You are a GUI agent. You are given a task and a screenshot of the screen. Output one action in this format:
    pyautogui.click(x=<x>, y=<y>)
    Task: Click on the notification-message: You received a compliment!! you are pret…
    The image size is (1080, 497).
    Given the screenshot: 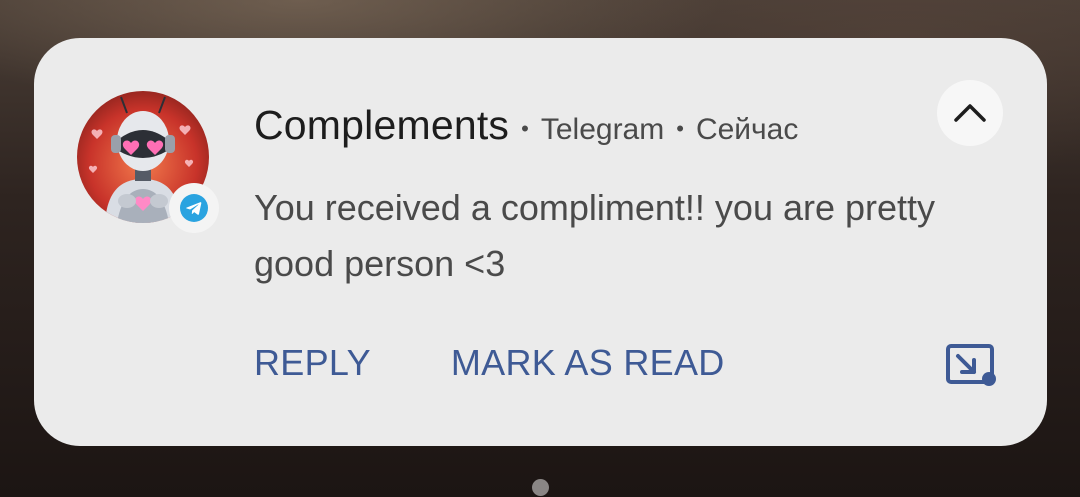 What is the action you would take?
    pyautogui.click(x=595, y=235)
    